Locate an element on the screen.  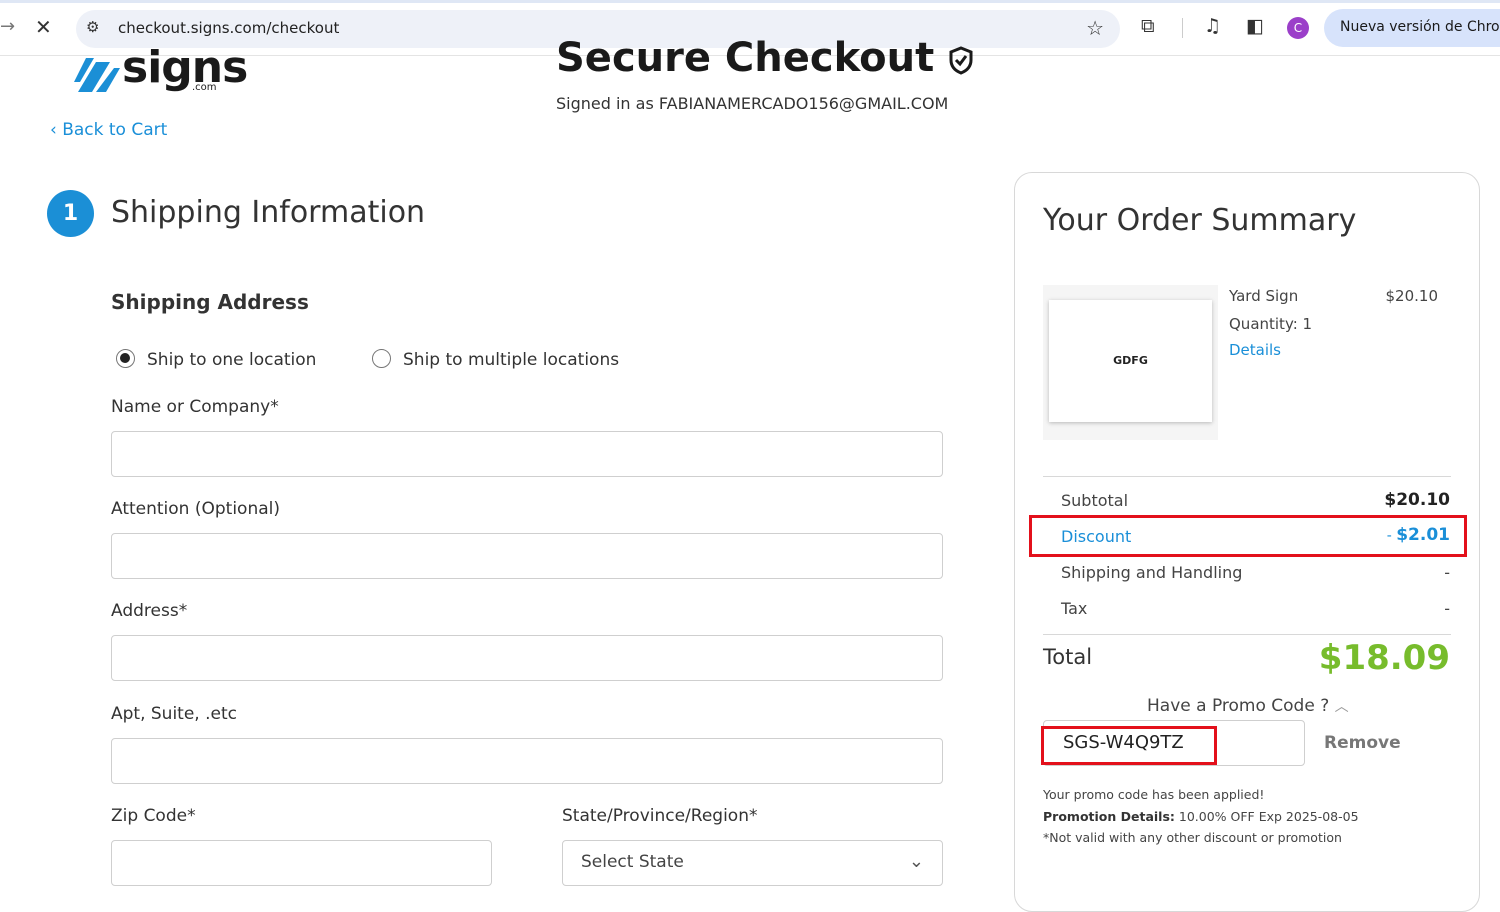
item-details-link: Details is located at coordinates (1255, 350).